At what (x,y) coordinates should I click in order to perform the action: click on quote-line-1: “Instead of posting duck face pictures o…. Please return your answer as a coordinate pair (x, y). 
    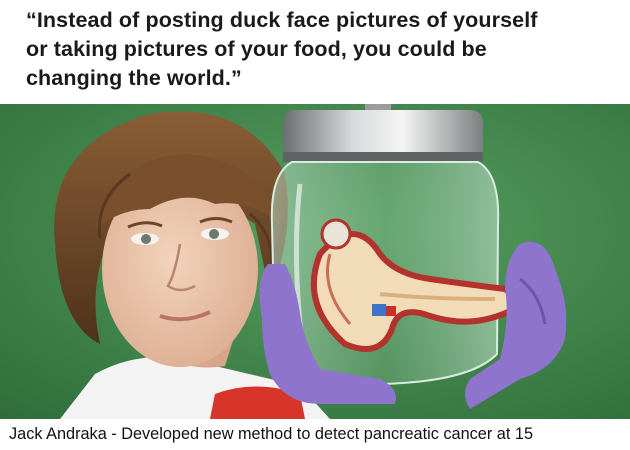
    Looking at the image, I should click on (282, 20).